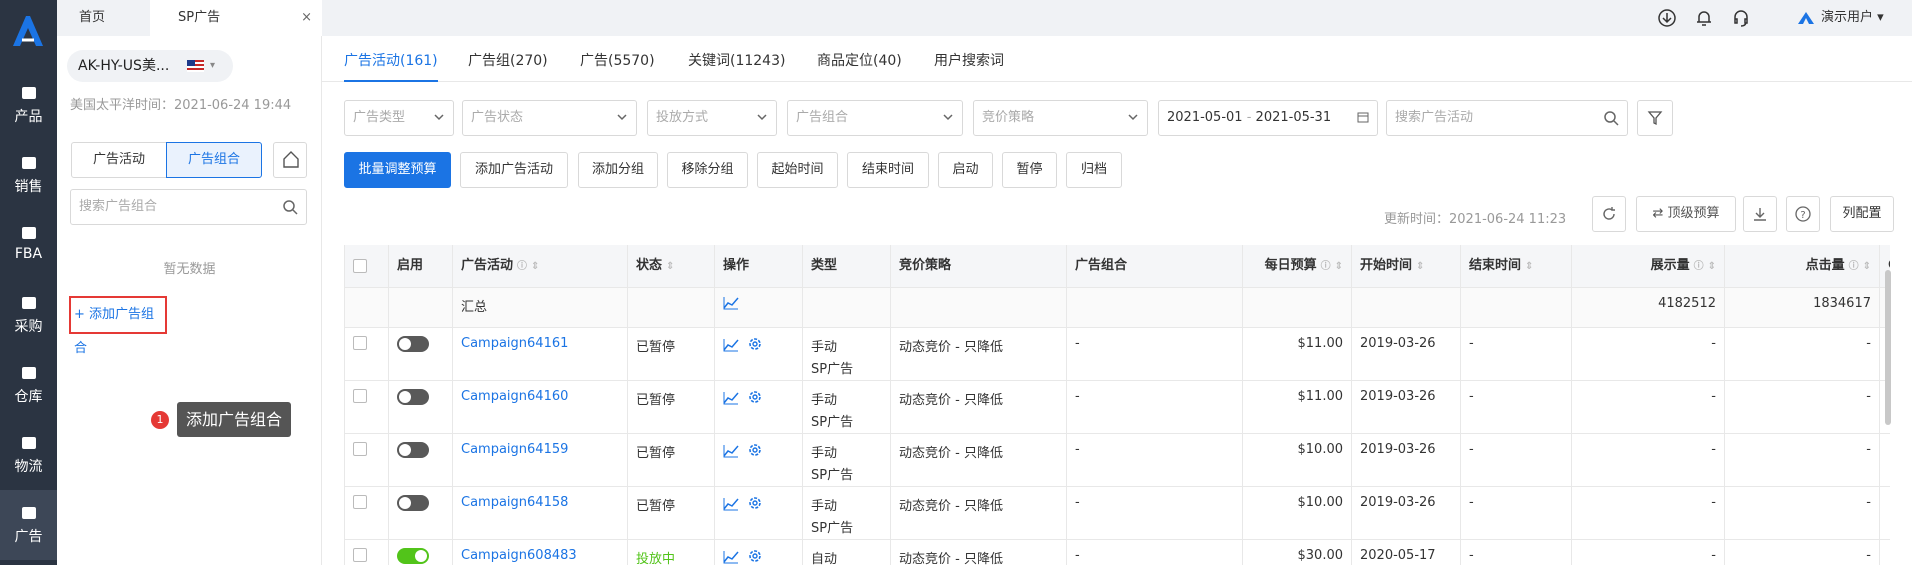 This screenshot has width=1912, height=565. I want to click on action-button-6: 启动, so click(965, 170).